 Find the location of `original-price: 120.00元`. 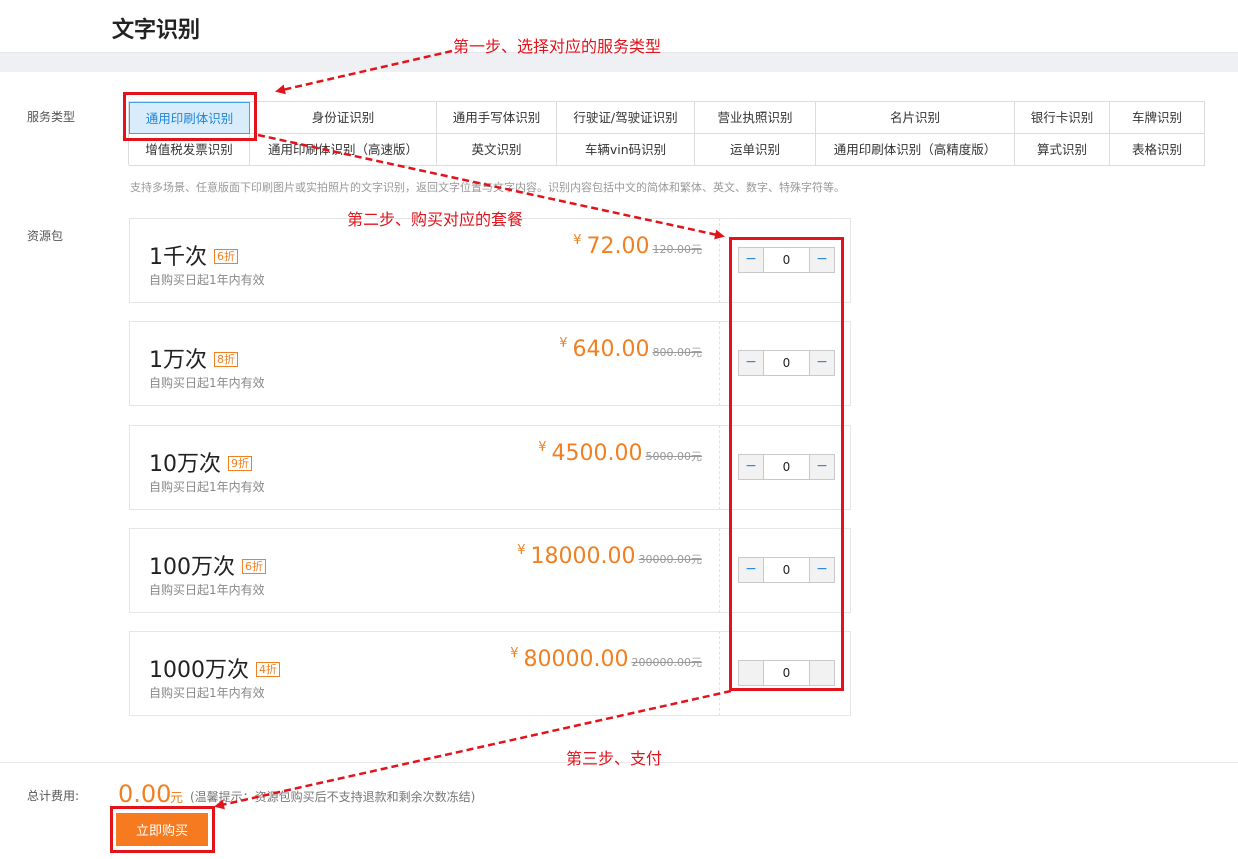

original-price: 120.00元 is located at coordinates (677, 249).